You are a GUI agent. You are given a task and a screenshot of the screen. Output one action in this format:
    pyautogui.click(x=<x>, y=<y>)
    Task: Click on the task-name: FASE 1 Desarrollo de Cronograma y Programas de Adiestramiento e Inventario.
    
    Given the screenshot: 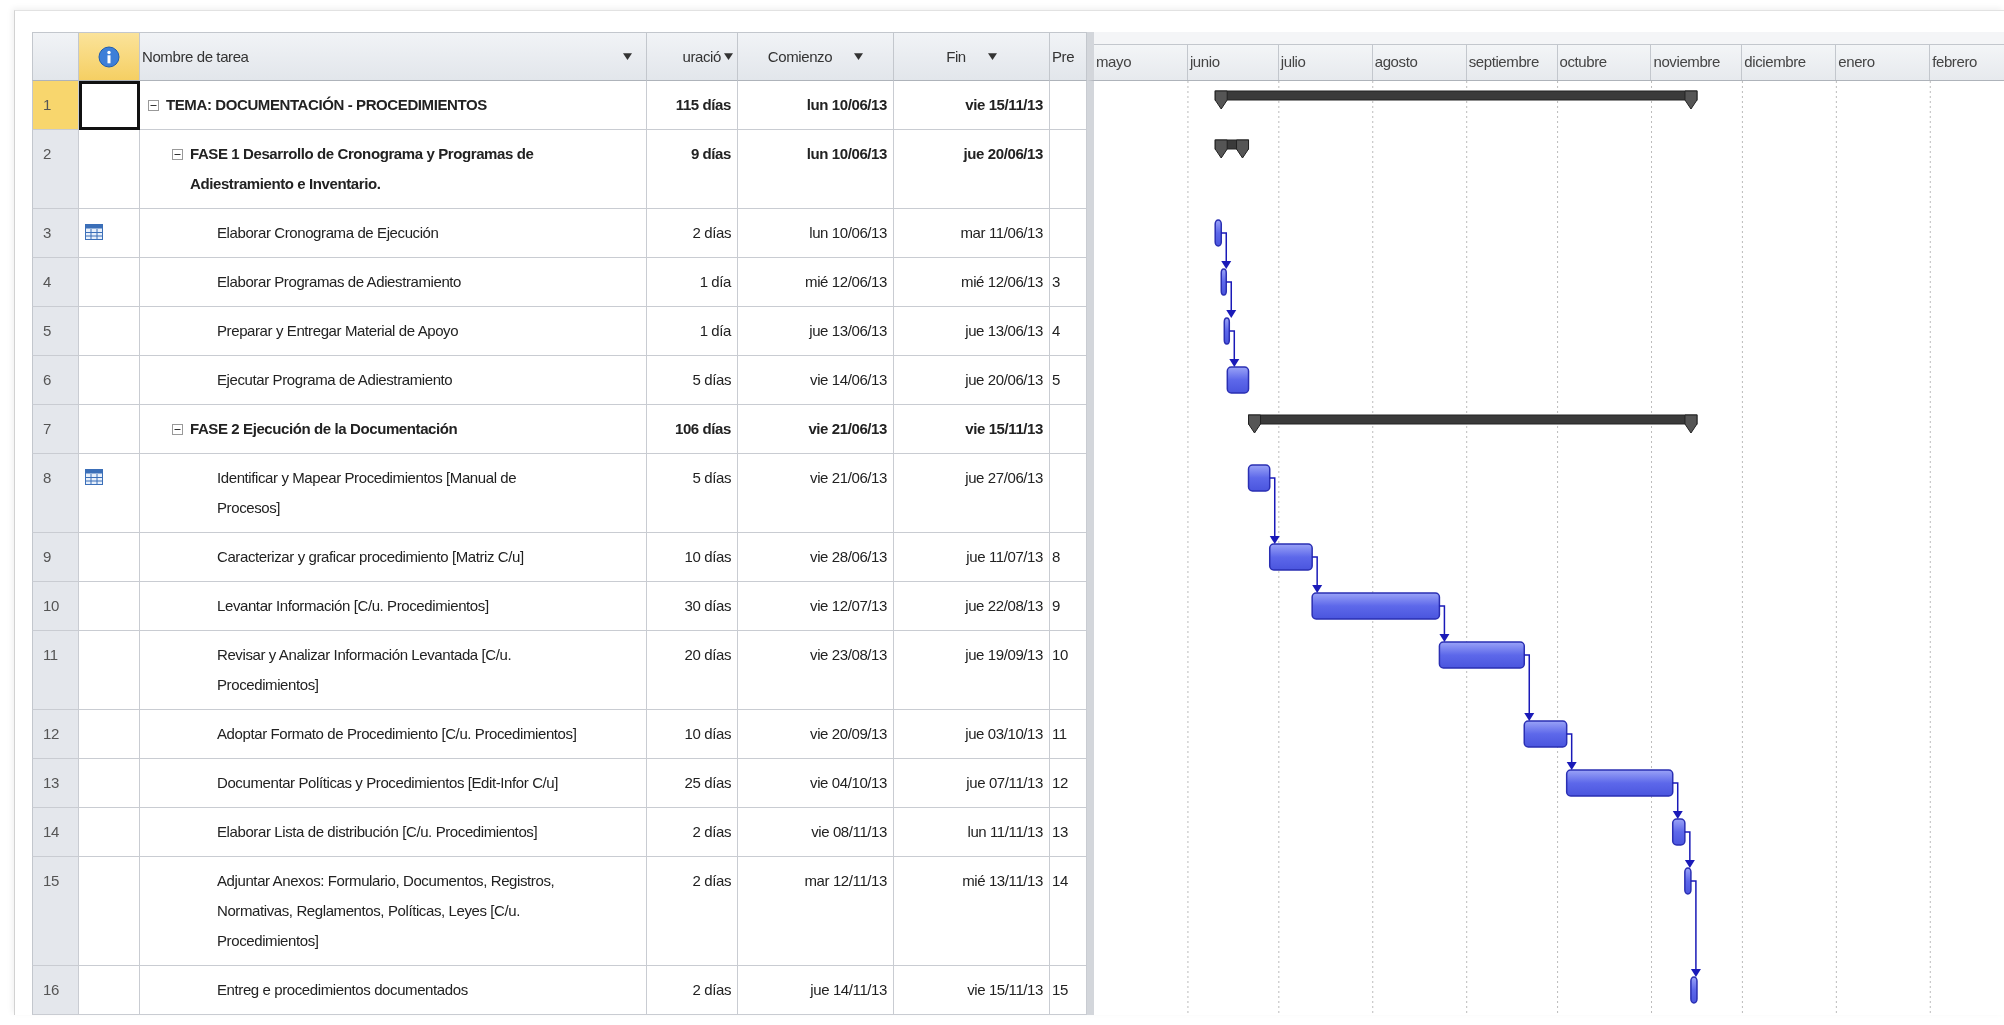 What is the action you would take?
    pyautogui.click(x=362, y=169)
    